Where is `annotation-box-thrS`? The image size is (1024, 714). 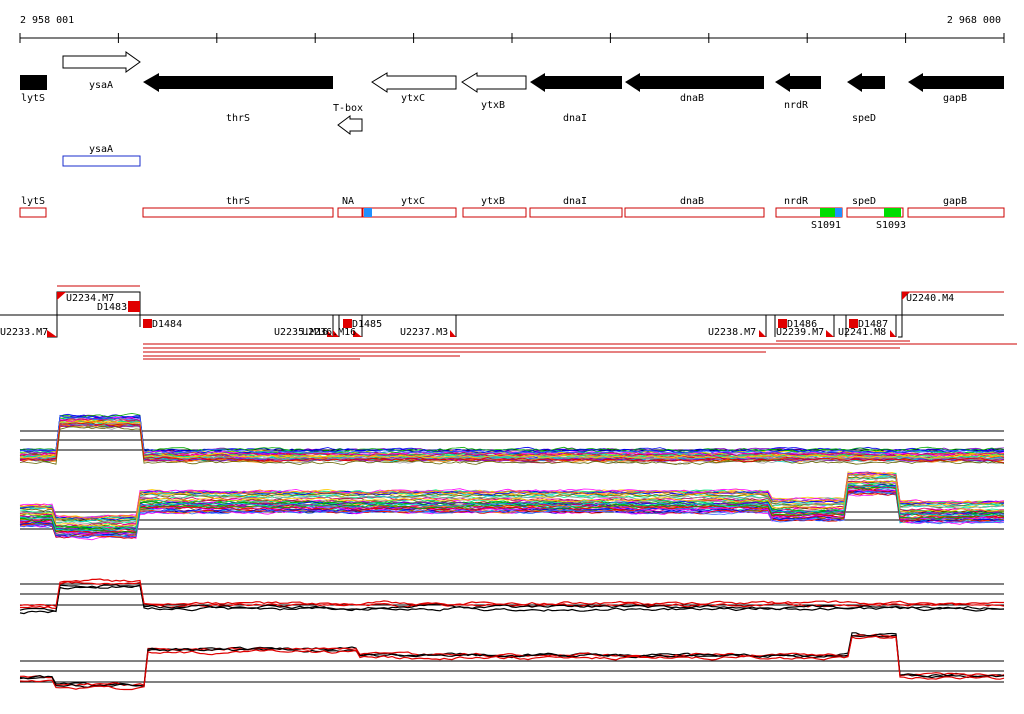
annotation-box-thrS is located at coordinates (238, 212).